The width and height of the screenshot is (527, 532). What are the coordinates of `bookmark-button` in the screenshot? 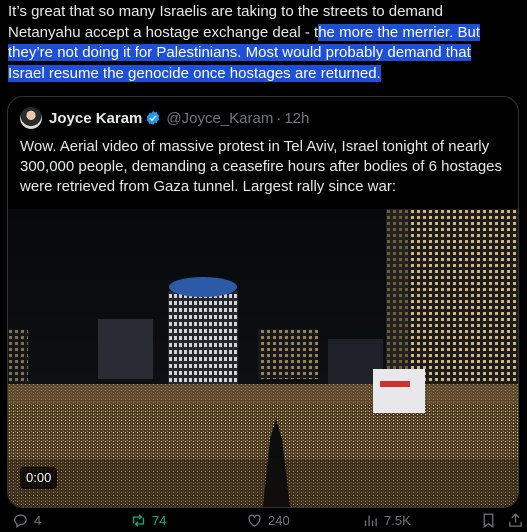 It's located at (491, 520).